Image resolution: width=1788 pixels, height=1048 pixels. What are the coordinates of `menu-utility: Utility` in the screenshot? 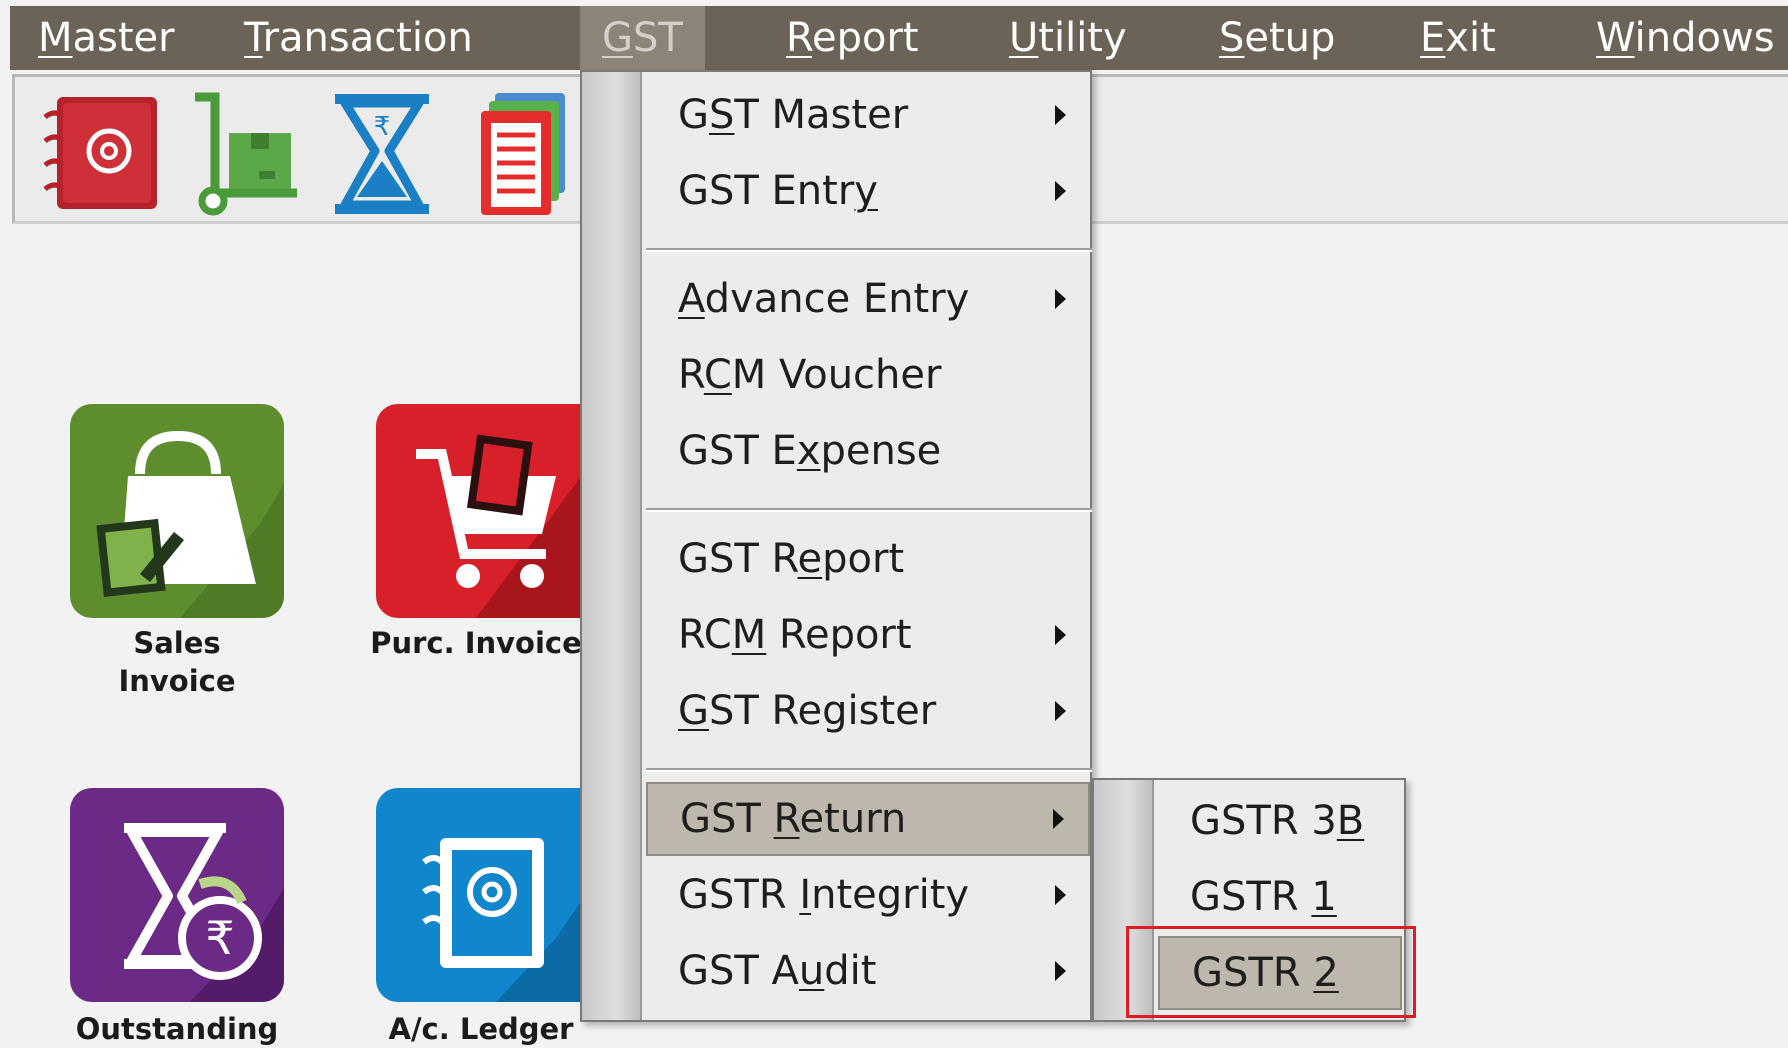 It's located at (1068, 38).